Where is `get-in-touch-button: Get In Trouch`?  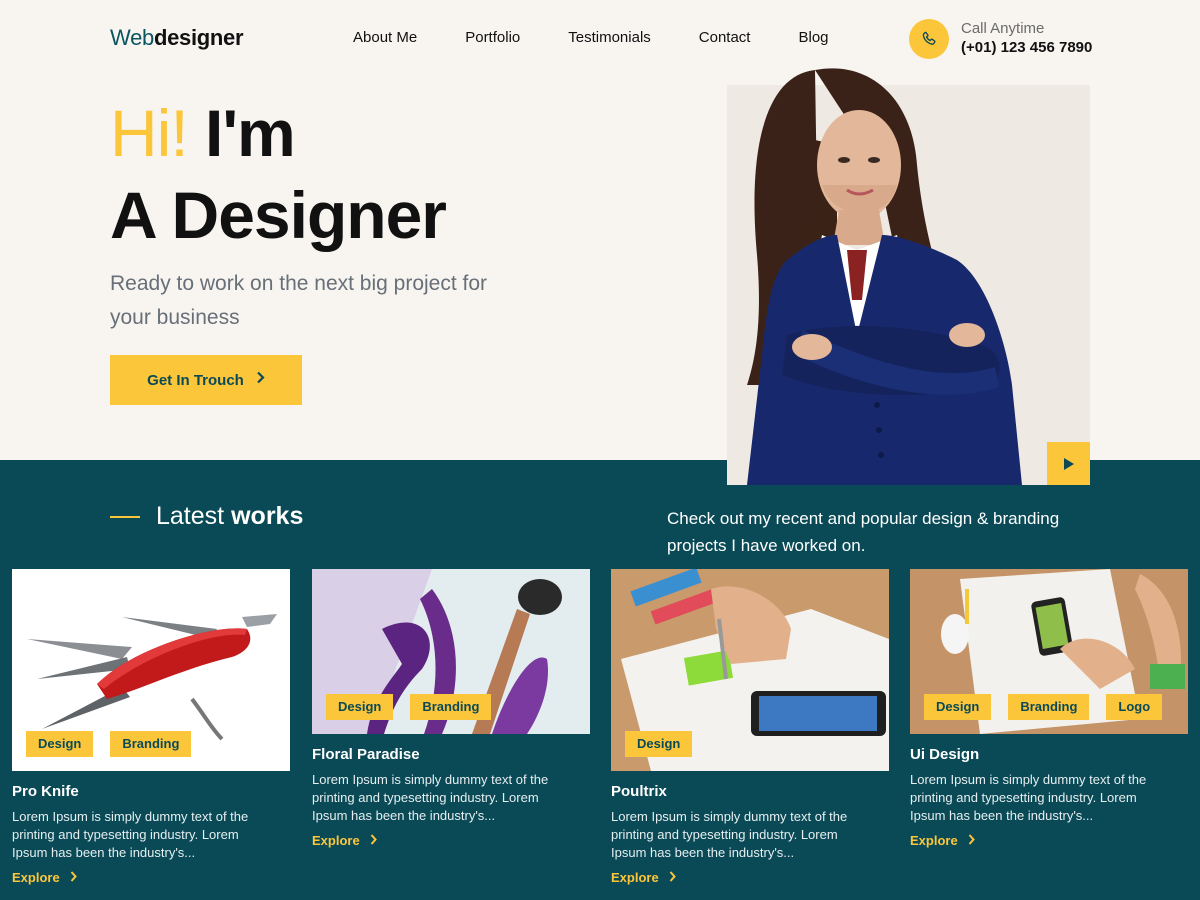 get-in-touch-button: Get In Trouch is located at coordinates (206, 380).